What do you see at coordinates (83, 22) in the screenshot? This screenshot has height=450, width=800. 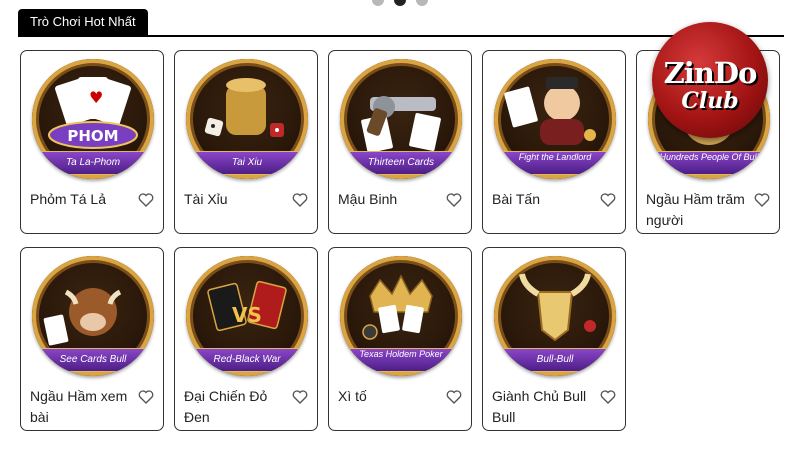 I see `section-tab-hot-games: Trò Chơi Hot Nhất` at bounding box center [83, 22].